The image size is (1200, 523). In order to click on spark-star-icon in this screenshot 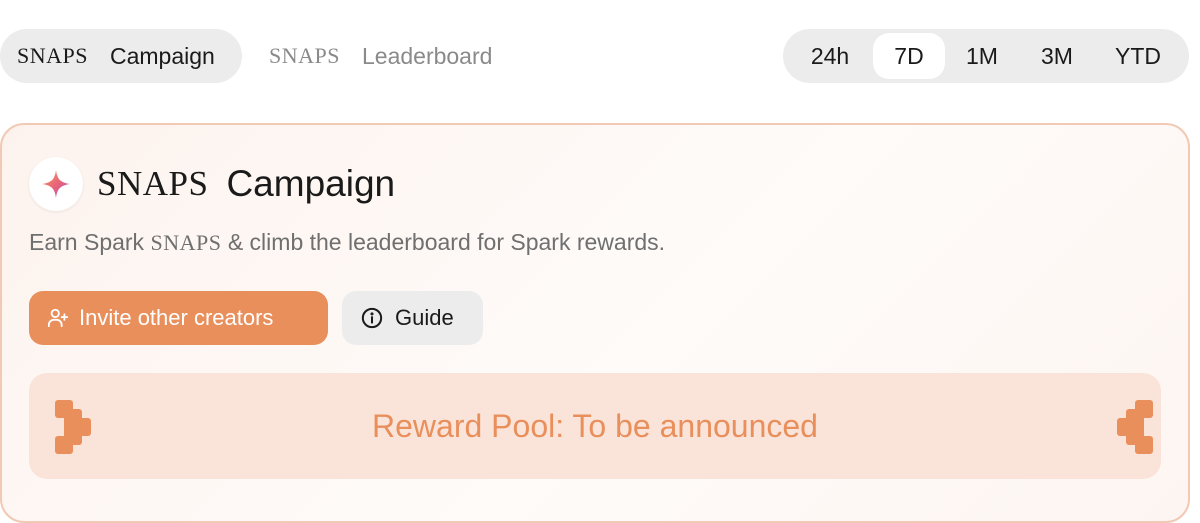, I will do `click(56, 184)`.